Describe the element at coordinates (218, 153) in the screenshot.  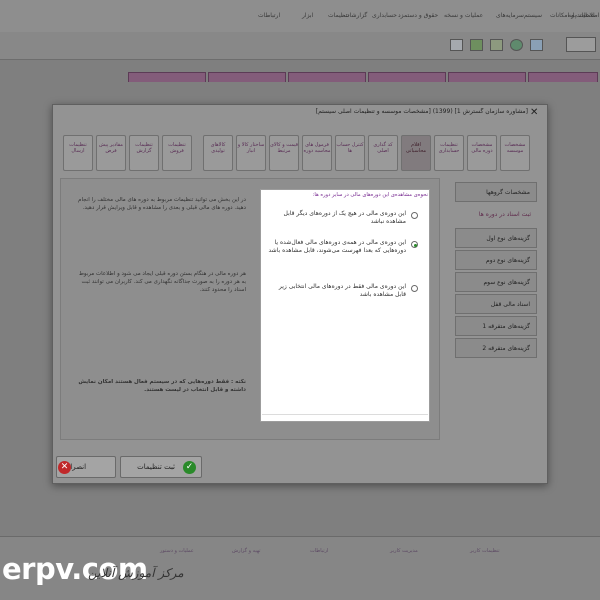
I see `tab-production: کالاهای تولیدی` at that location.